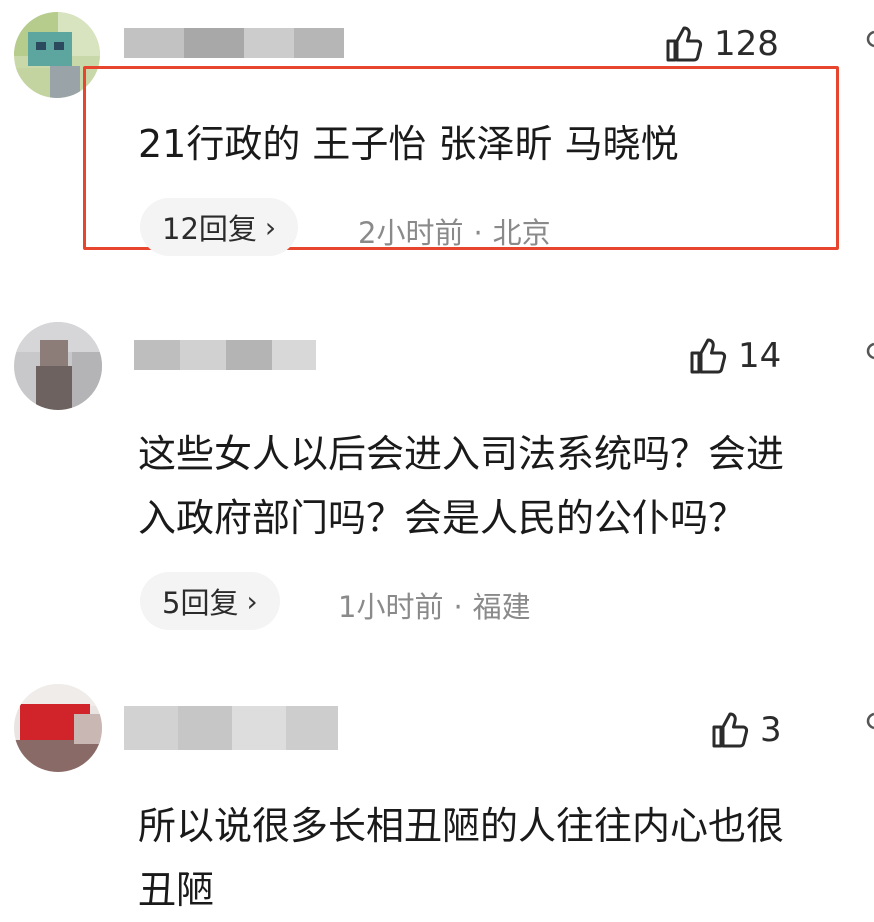 The width and height of the screenshot is (874, 922). What do you see at coordinates (771, 730) in the screenshot?
I see `like-count: 3` at bounding box center [771, 730].